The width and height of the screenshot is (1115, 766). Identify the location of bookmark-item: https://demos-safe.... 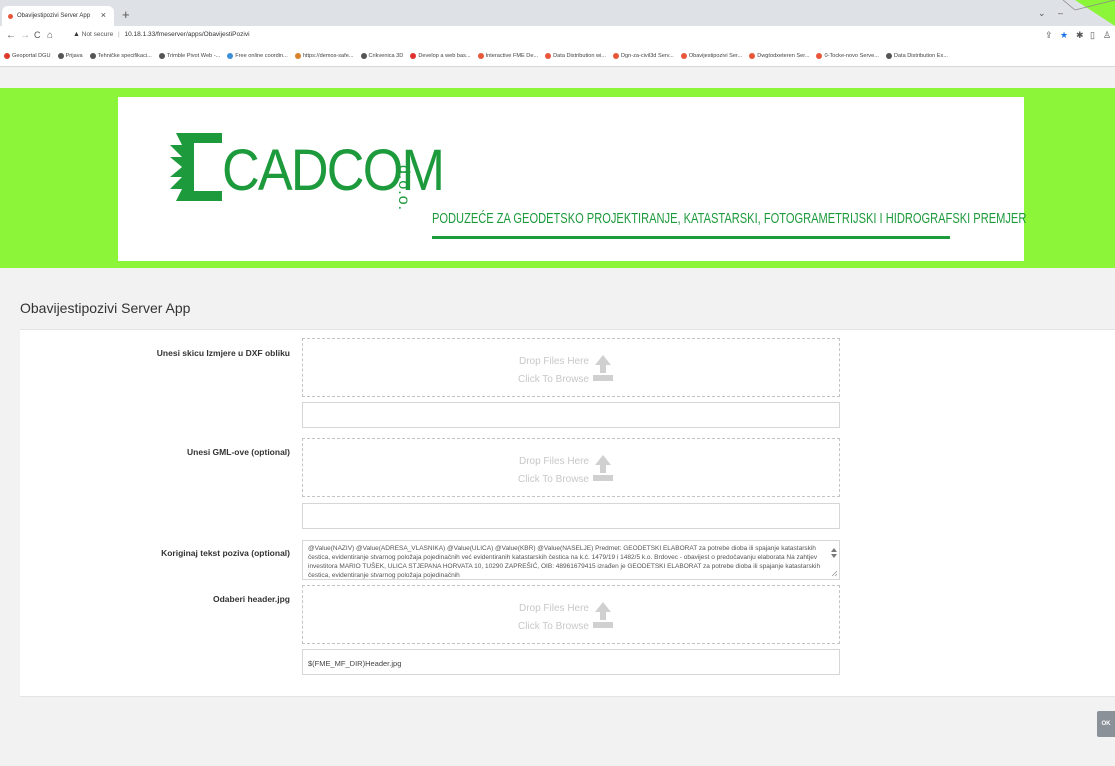
(324, 56).